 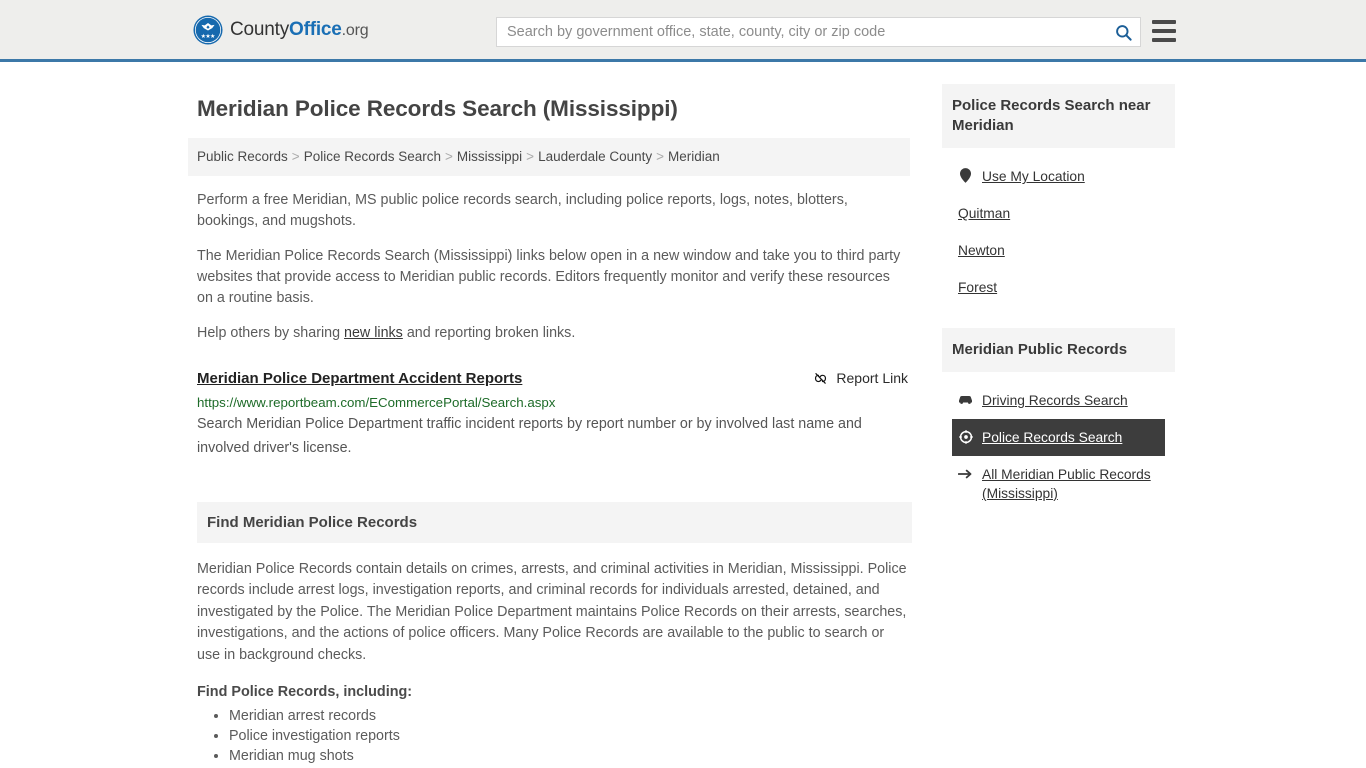 What do you see at coordinates (965, 399) in the screenshot?
I see `car-icon` at bounding box center [965, 399].